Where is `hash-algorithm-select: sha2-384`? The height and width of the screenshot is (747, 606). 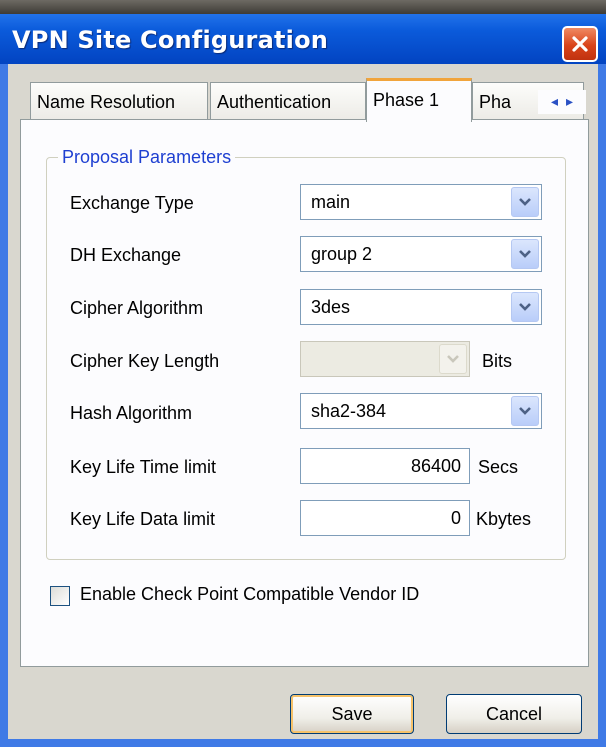
hash-algorithm-select: sha2-384 is located at coordinates (421, 411).